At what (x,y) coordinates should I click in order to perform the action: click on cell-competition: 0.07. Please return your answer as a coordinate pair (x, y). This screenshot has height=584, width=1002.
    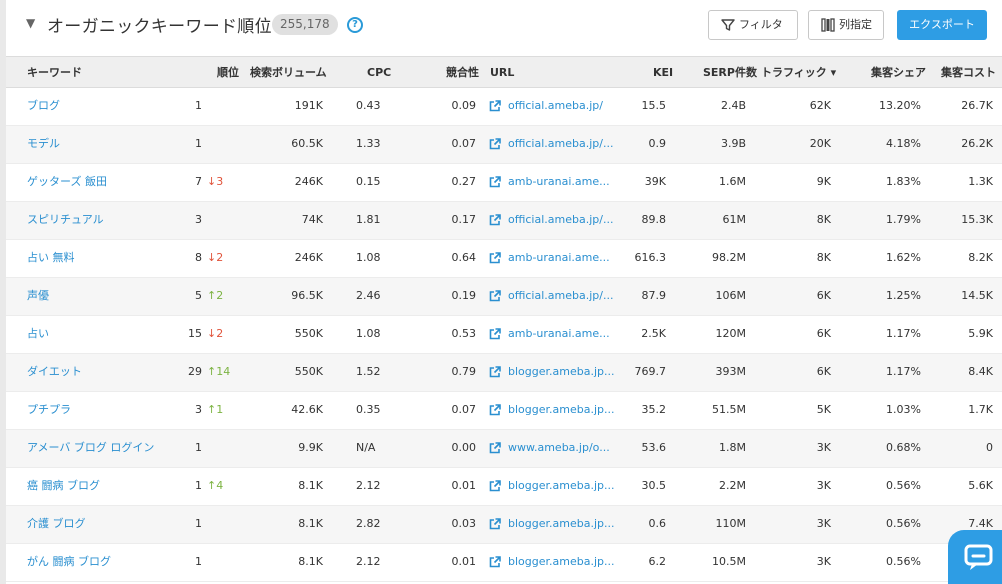
    Looking at the image, I should click on (464, 143).